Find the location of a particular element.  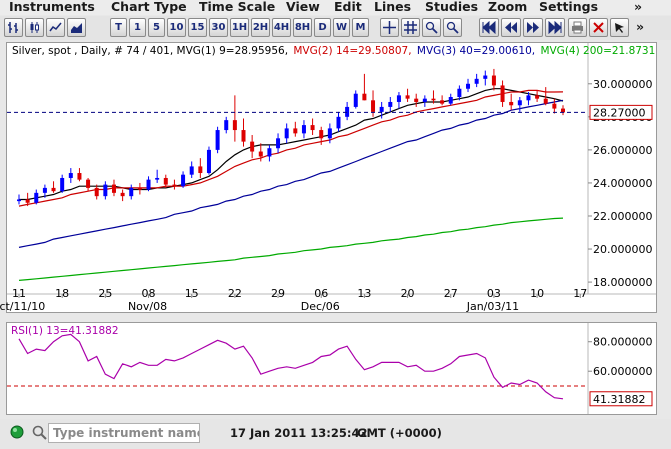

timeframe-15-button: 15 is located at coordinates (197, 27).